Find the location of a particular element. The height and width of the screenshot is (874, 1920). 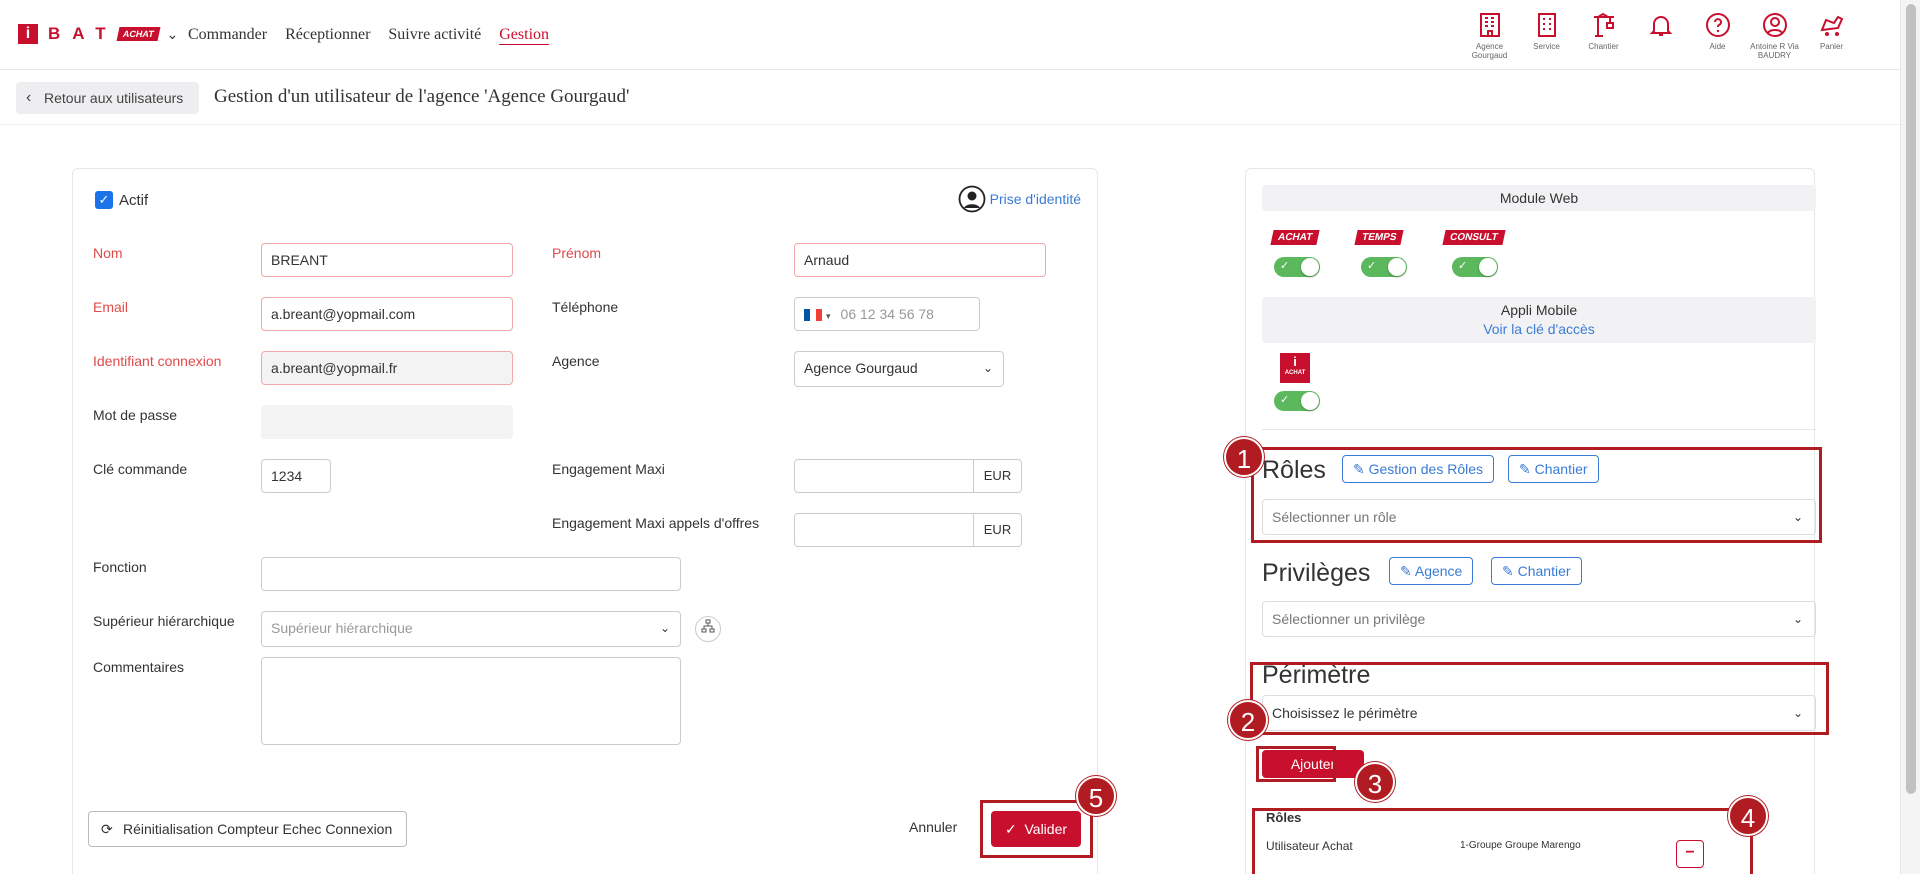

top-icon-service: Service is located at coordinates (1546, 35).